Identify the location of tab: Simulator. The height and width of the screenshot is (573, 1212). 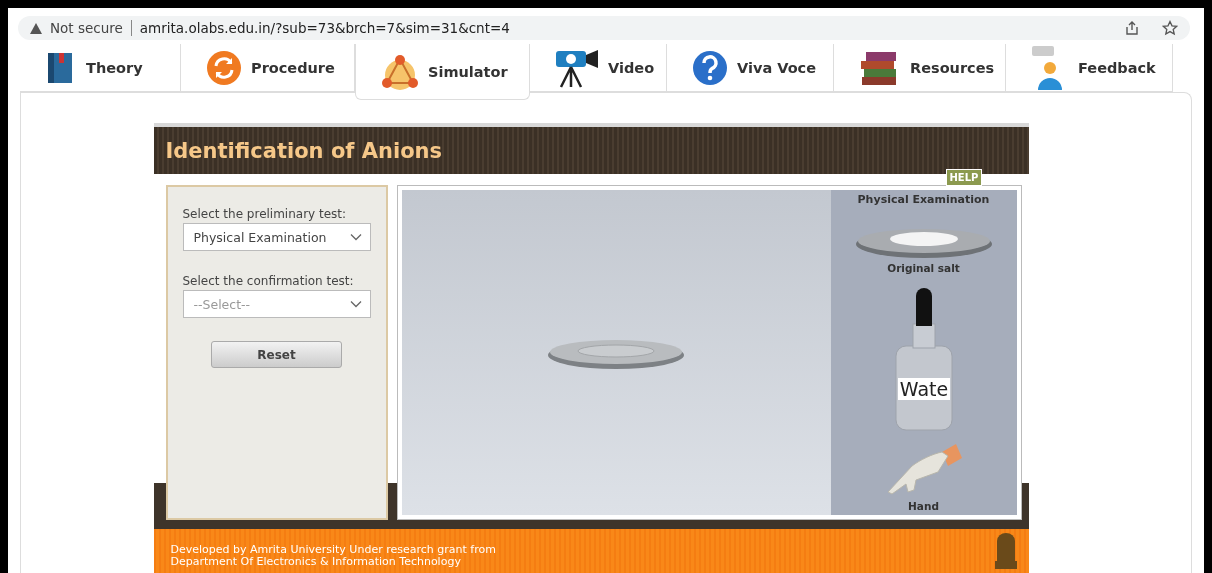
(442, 72).